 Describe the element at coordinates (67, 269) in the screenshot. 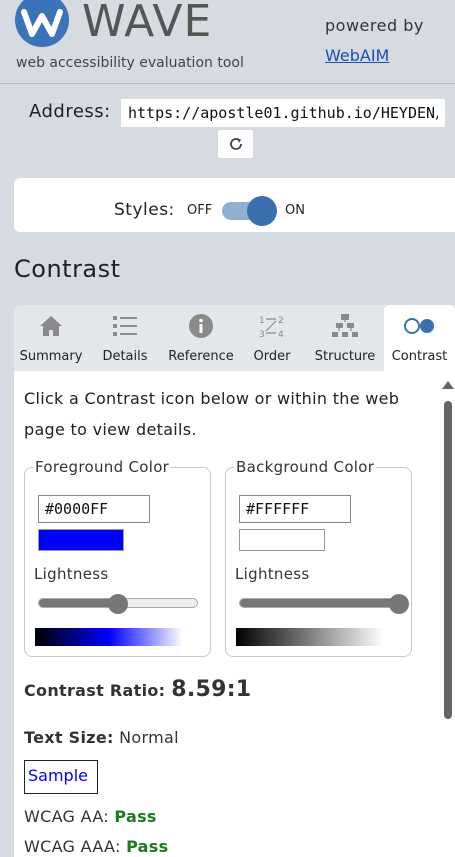

I see `section-title: Contrast` at that location.